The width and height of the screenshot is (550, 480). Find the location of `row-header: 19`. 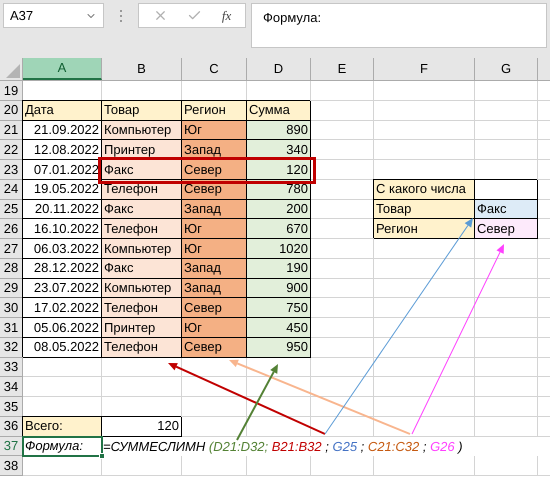

row-header: 19 is located at coordinates (11, 91).